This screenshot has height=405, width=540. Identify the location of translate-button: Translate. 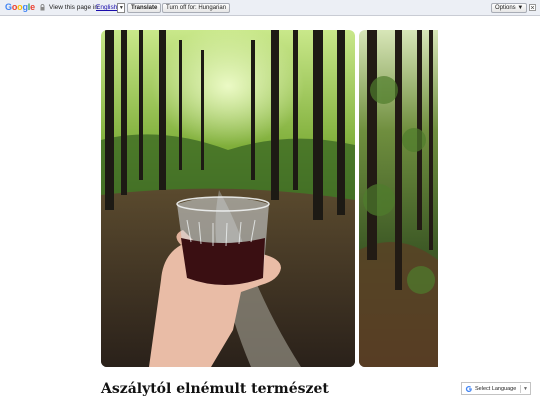
(144, 8).